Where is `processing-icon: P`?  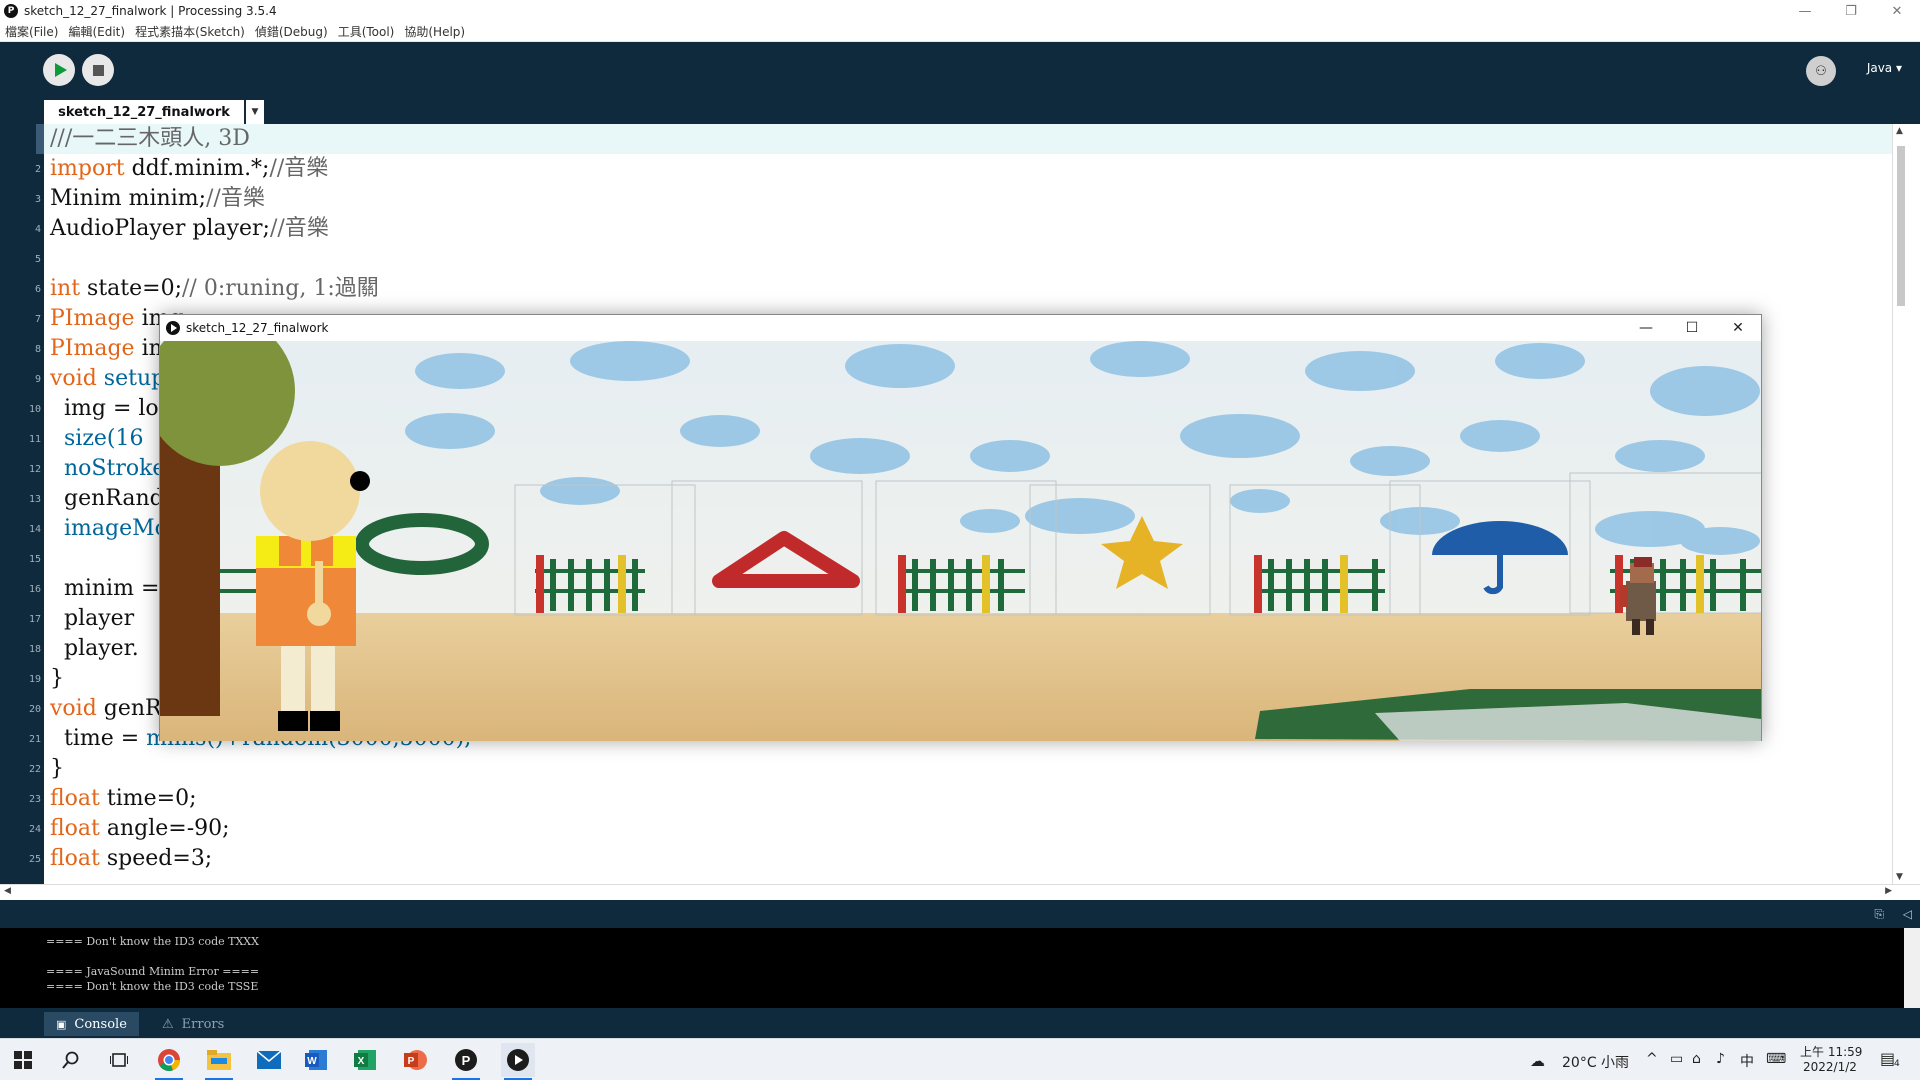 processing-icon: P is located at coordinates (466, 1060).